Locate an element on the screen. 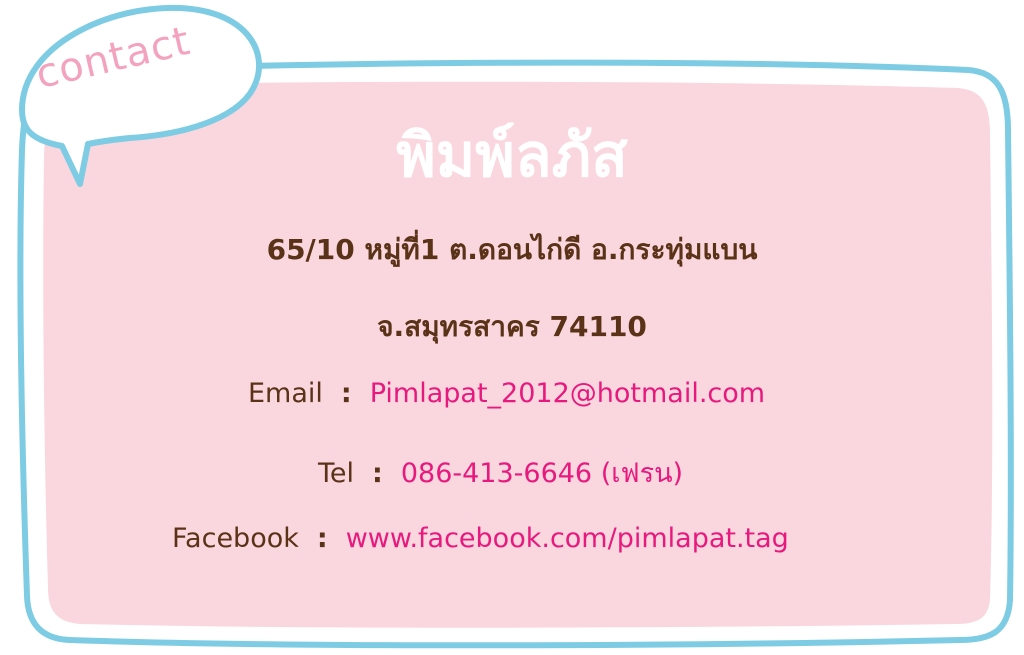 The height and width of the screenshot is (655, 1024). facebook-row: Facebook: www.facebook.com/pimlapat.tag is located at coordinates (480, 538).